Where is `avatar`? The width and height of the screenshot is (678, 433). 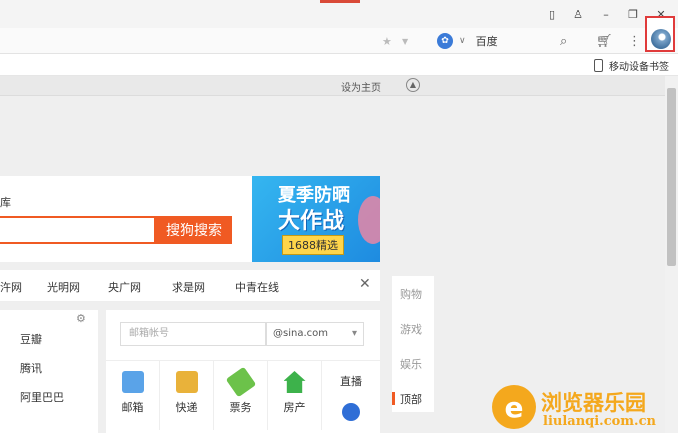 avatar is located at coordinates (661, 39).